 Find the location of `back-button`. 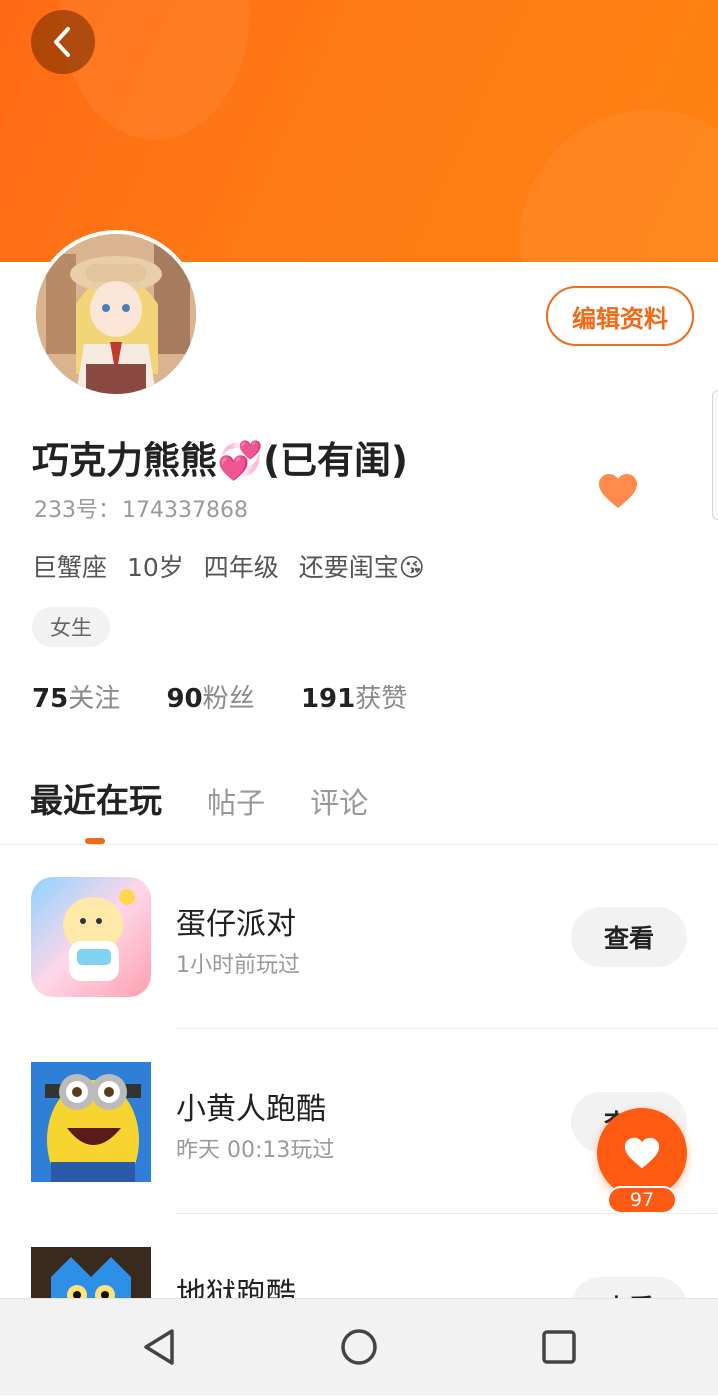

back-button is located at coordinates (63, 42).